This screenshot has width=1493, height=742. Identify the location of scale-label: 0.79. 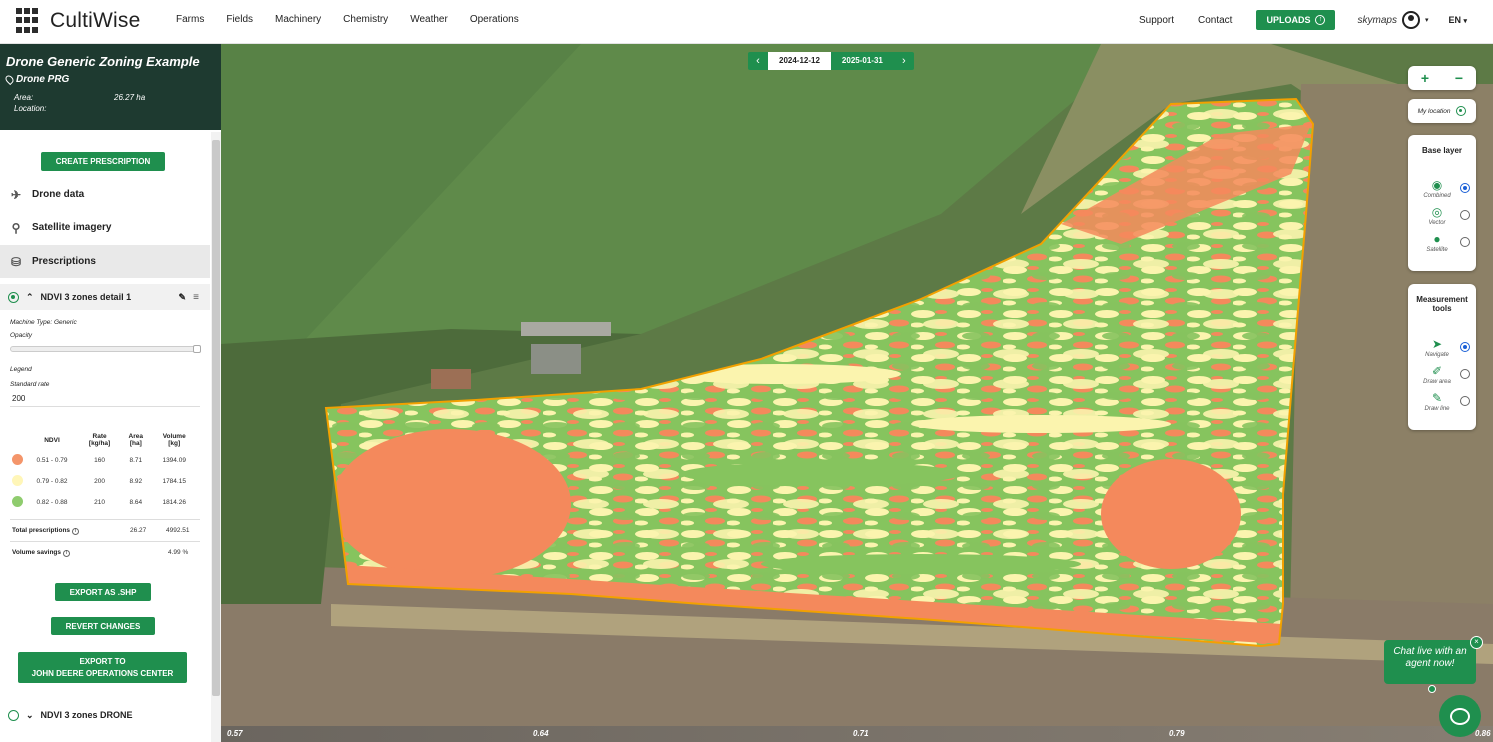
(1177, 733).